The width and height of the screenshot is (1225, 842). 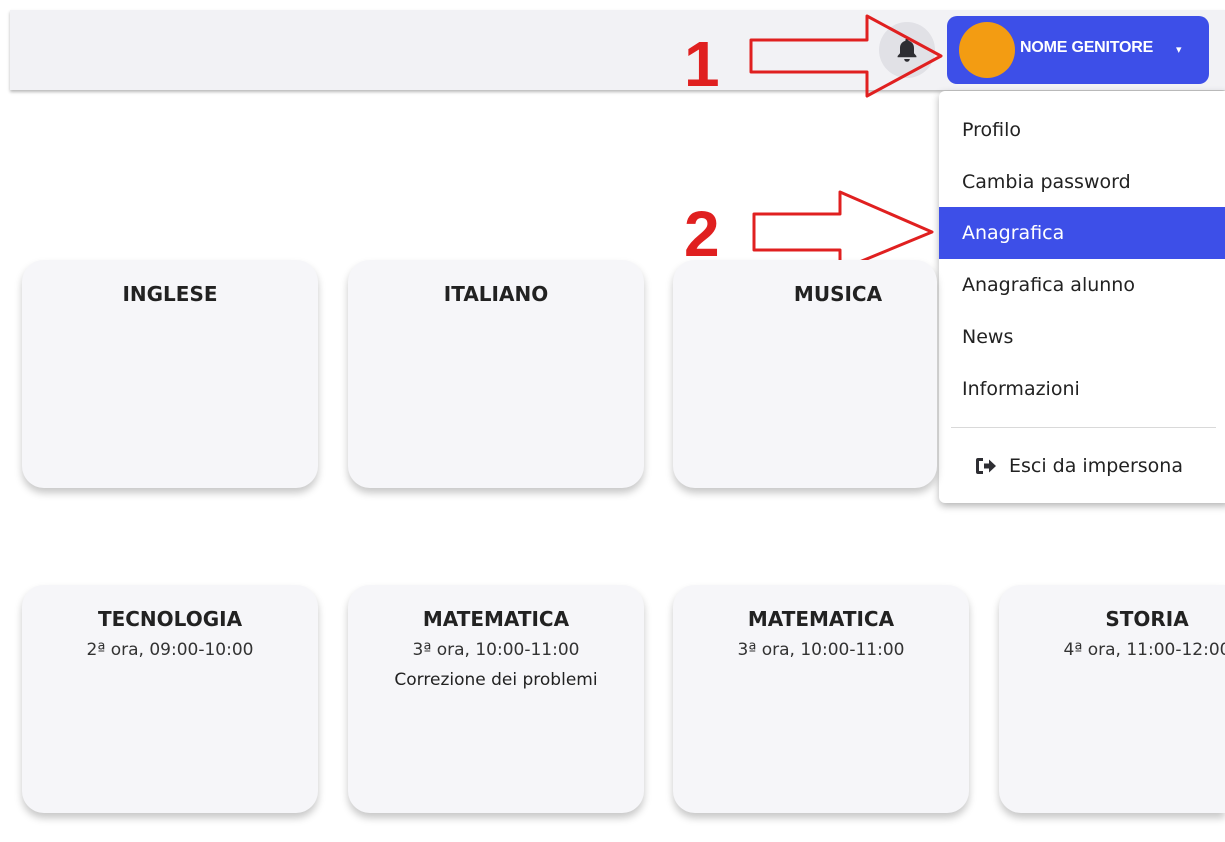 I want to click on card-title: MUSICA, so click(x=838, y=294).